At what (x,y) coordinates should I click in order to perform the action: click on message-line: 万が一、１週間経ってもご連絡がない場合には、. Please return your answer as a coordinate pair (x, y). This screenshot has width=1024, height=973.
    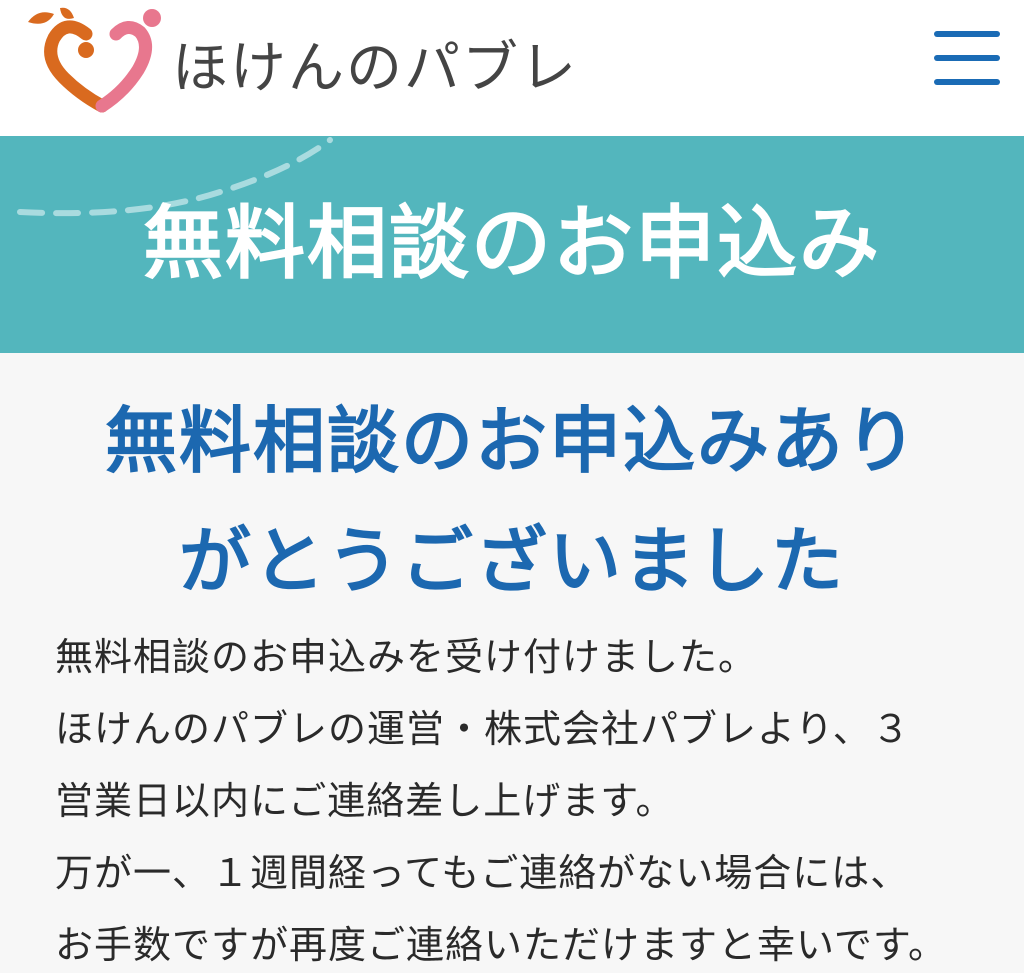
    Looking at the image, I should click on (482, 873).